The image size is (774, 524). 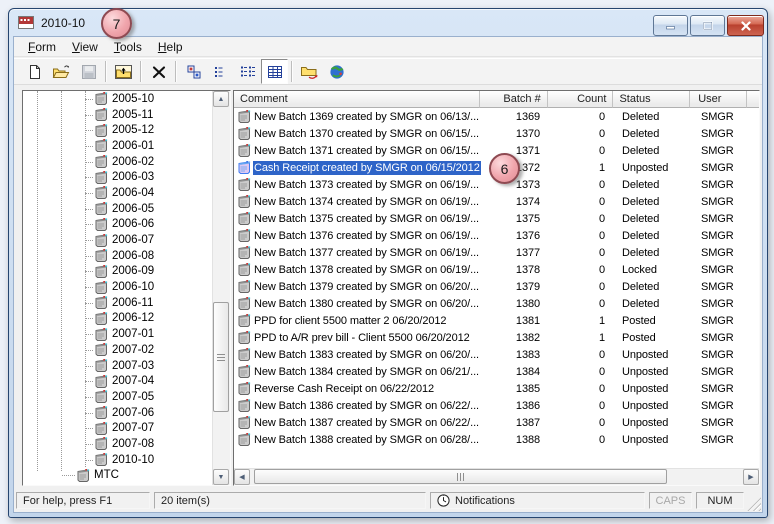 I want to click on maximize-button, so click(x=707, y=25).